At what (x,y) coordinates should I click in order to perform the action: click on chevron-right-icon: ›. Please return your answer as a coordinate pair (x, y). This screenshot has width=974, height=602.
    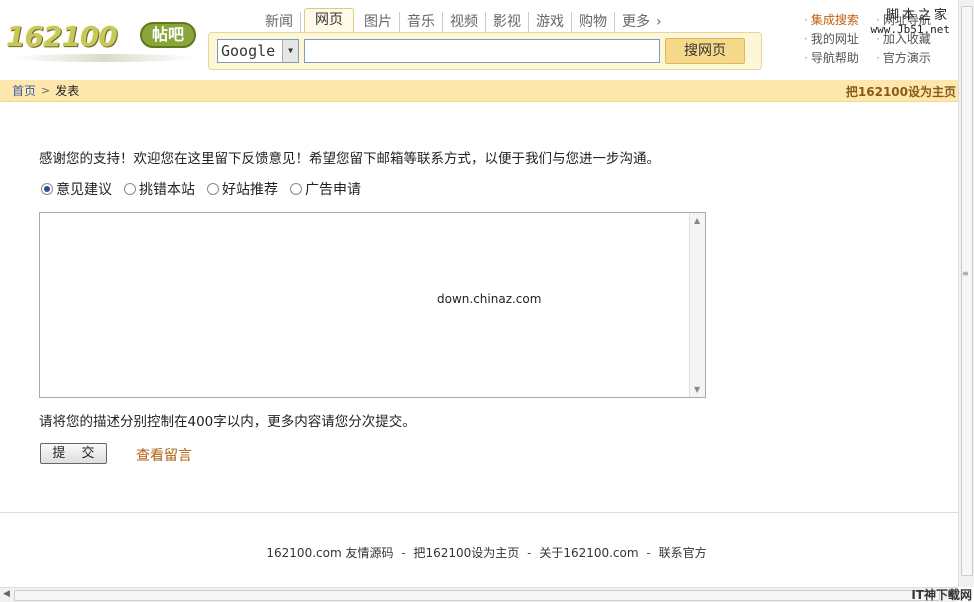
    Looking at the image, I should click on (659, 22).